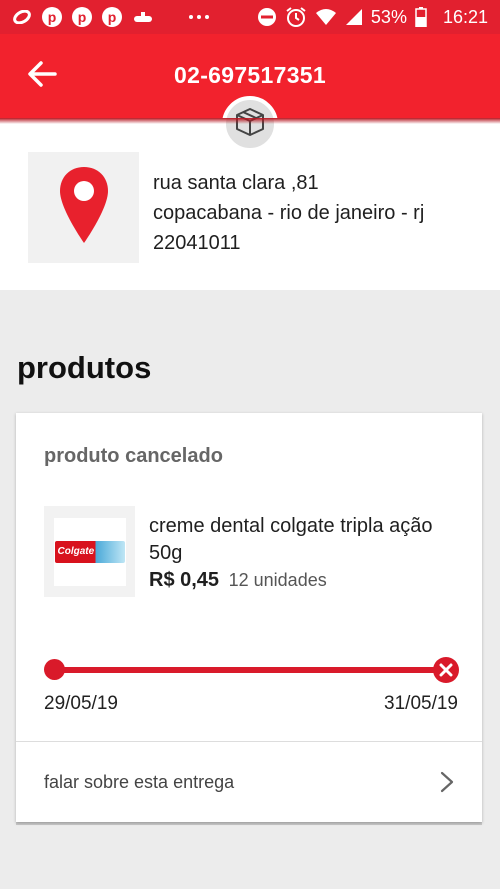  Describe the element at coordinates (447, 782) in the screenshot. I see `chevron-right-icon` at that location.